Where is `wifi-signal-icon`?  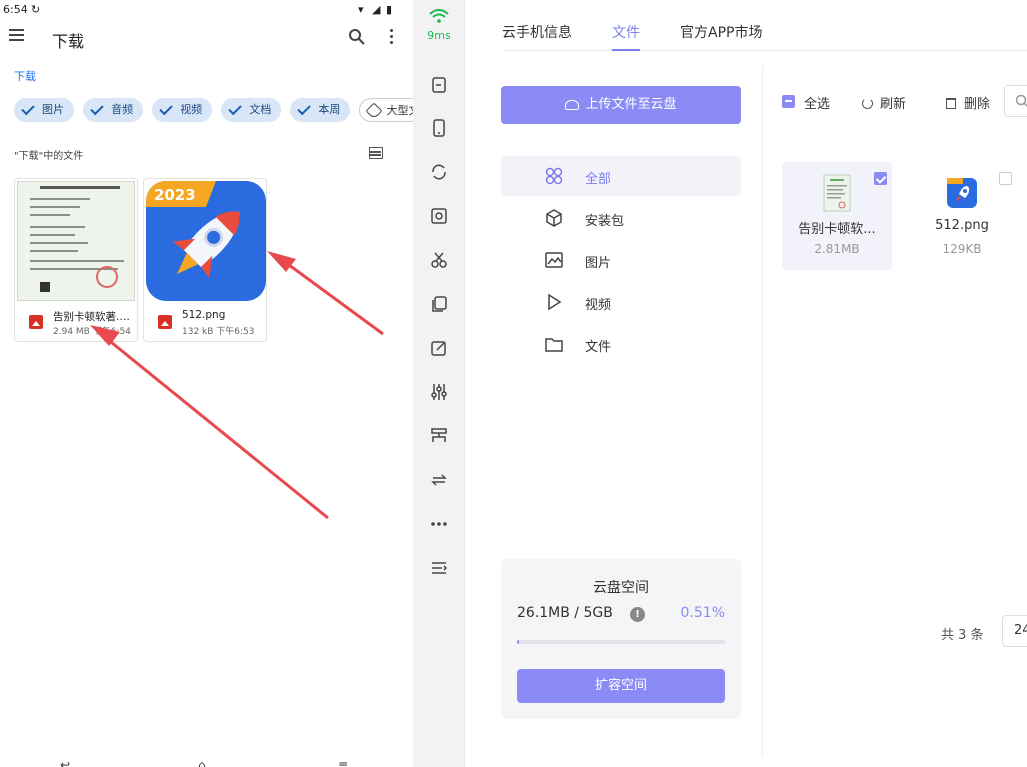
wifi-signal-icon is located at coordinates (439, 16).